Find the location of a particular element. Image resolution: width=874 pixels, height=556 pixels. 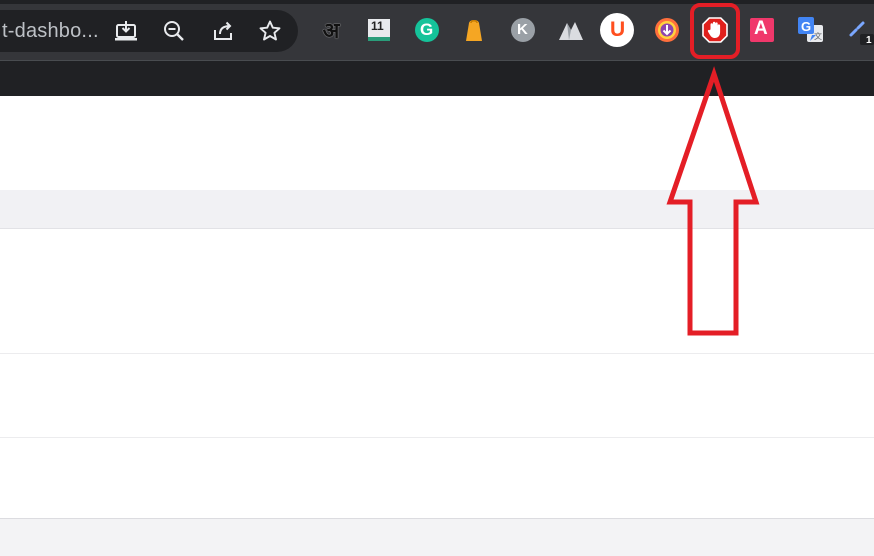

page-footer-band is located at coordinates (437, 537).